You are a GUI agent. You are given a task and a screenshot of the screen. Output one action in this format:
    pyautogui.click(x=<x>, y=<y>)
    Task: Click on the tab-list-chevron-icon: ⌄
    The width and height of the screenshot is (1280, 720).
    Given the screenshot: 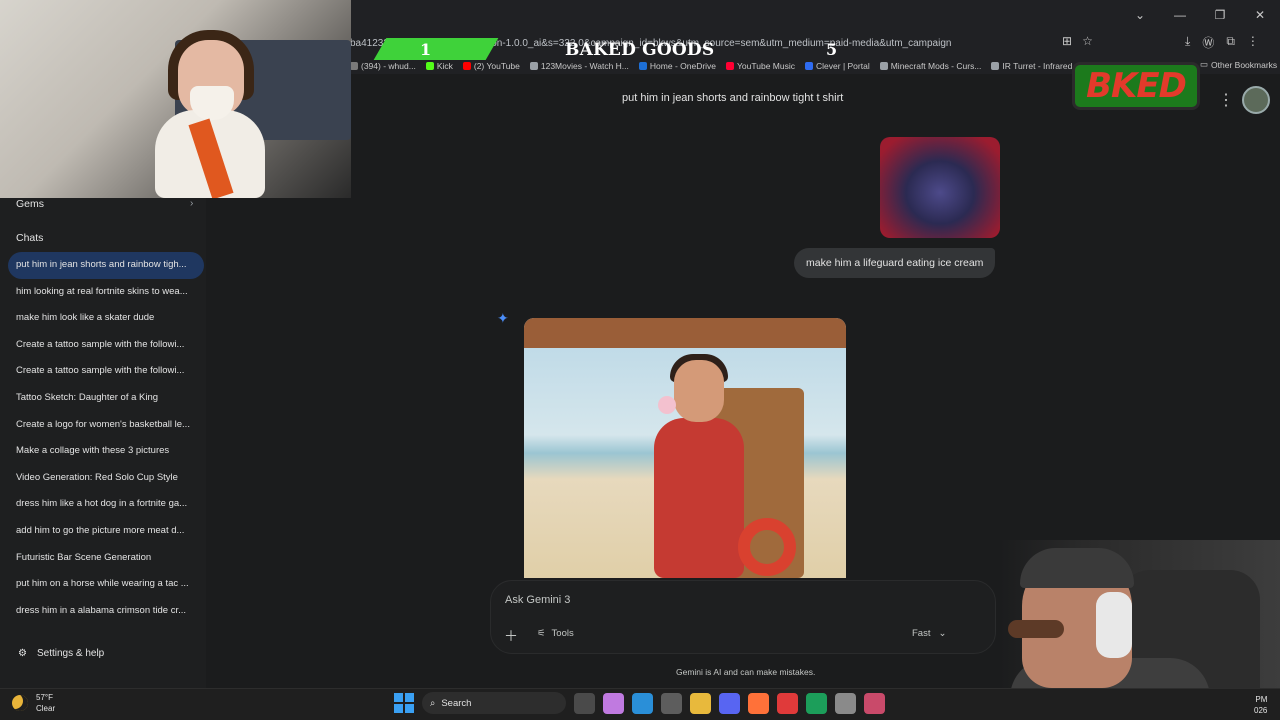 What is the action you would take?
    pyautogui.click(x=1140, y=15)
    